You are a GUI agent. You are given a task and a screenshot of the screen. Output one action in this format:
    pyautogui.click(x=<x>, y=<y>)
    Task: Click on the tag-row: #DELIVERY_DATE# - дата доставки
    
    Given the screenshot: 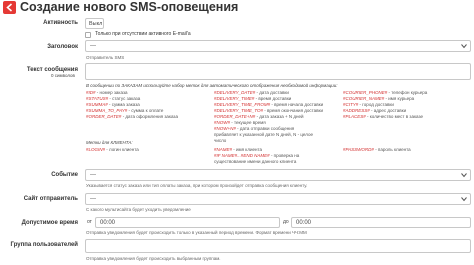 What is the action you would take?
    pyautogui.click(x=251, y=92)
    